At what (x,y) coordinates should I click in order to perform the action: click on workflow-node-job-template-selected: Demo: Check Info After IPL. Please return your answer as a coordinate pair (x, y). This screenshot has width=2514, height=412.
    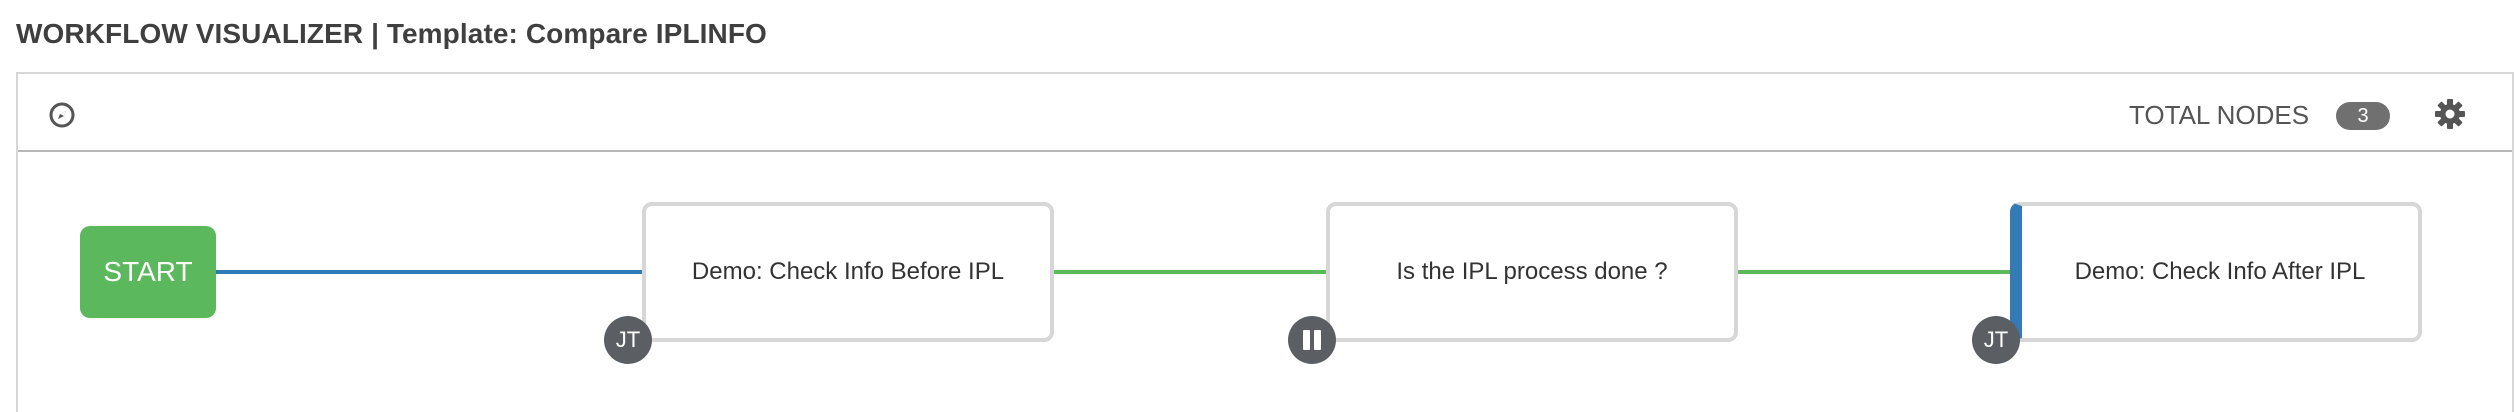
    Looking at the image, I should click on (2216, 272).